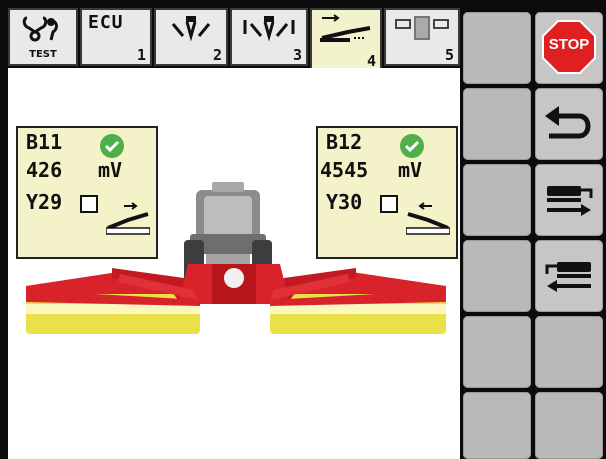 The image size is (606, 459). What do you see at coordinates (344, 142) in the screenshot?
I see `sensor-label: B12` at bounding box center [344, 142].